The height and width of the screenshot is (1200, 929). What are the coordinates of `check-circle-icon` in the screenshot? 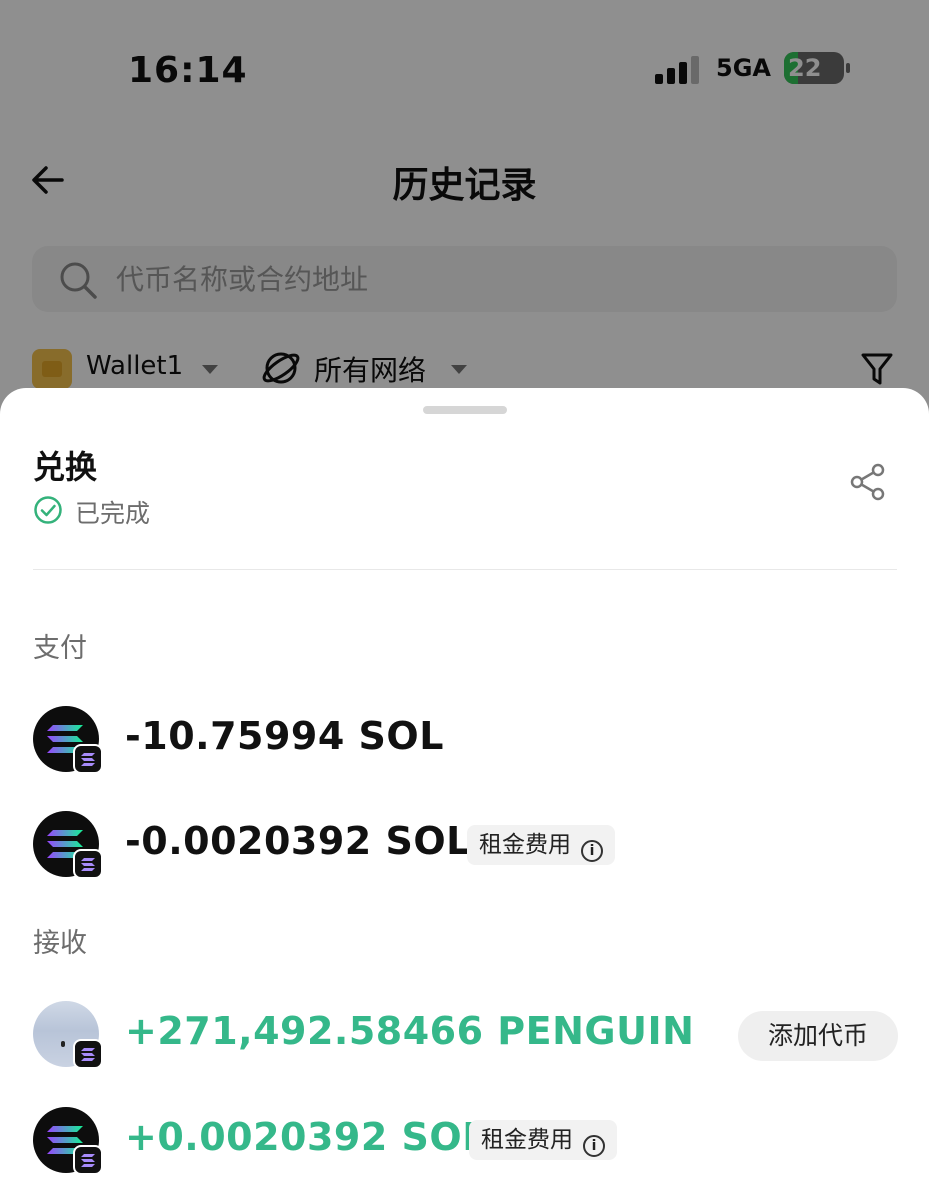 It's located at (48, 510).